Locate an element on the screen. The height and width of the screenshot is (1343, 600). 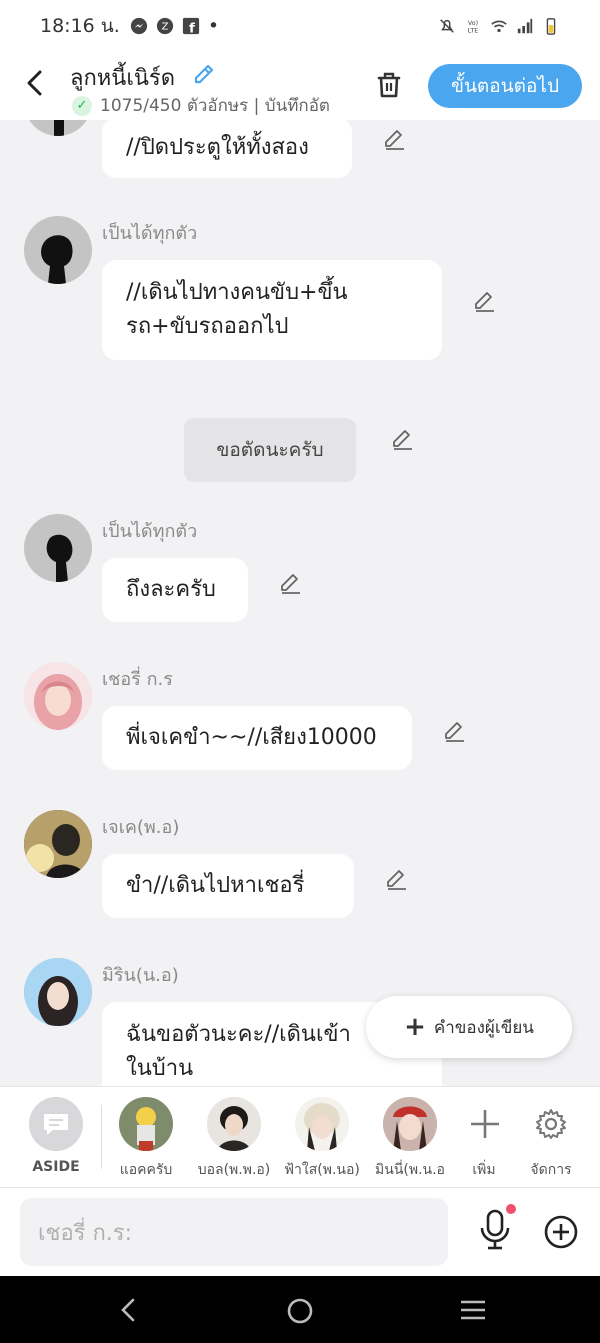
messenger-icon is located at coordinates (138, 26).